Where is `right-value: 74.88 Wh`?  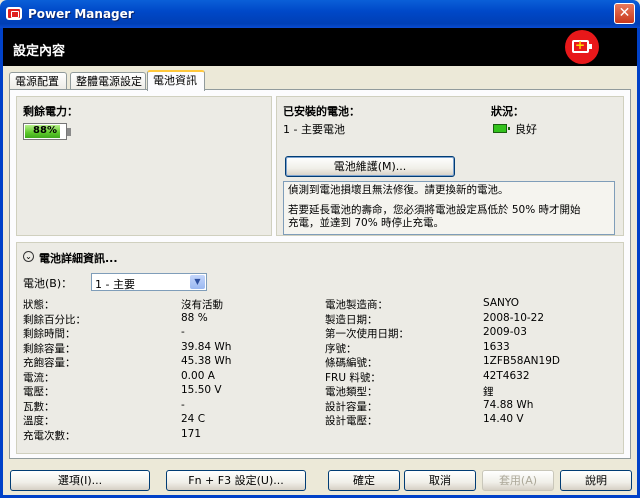
right-value: 74.88 Wh is located at coordinates (508, 404).